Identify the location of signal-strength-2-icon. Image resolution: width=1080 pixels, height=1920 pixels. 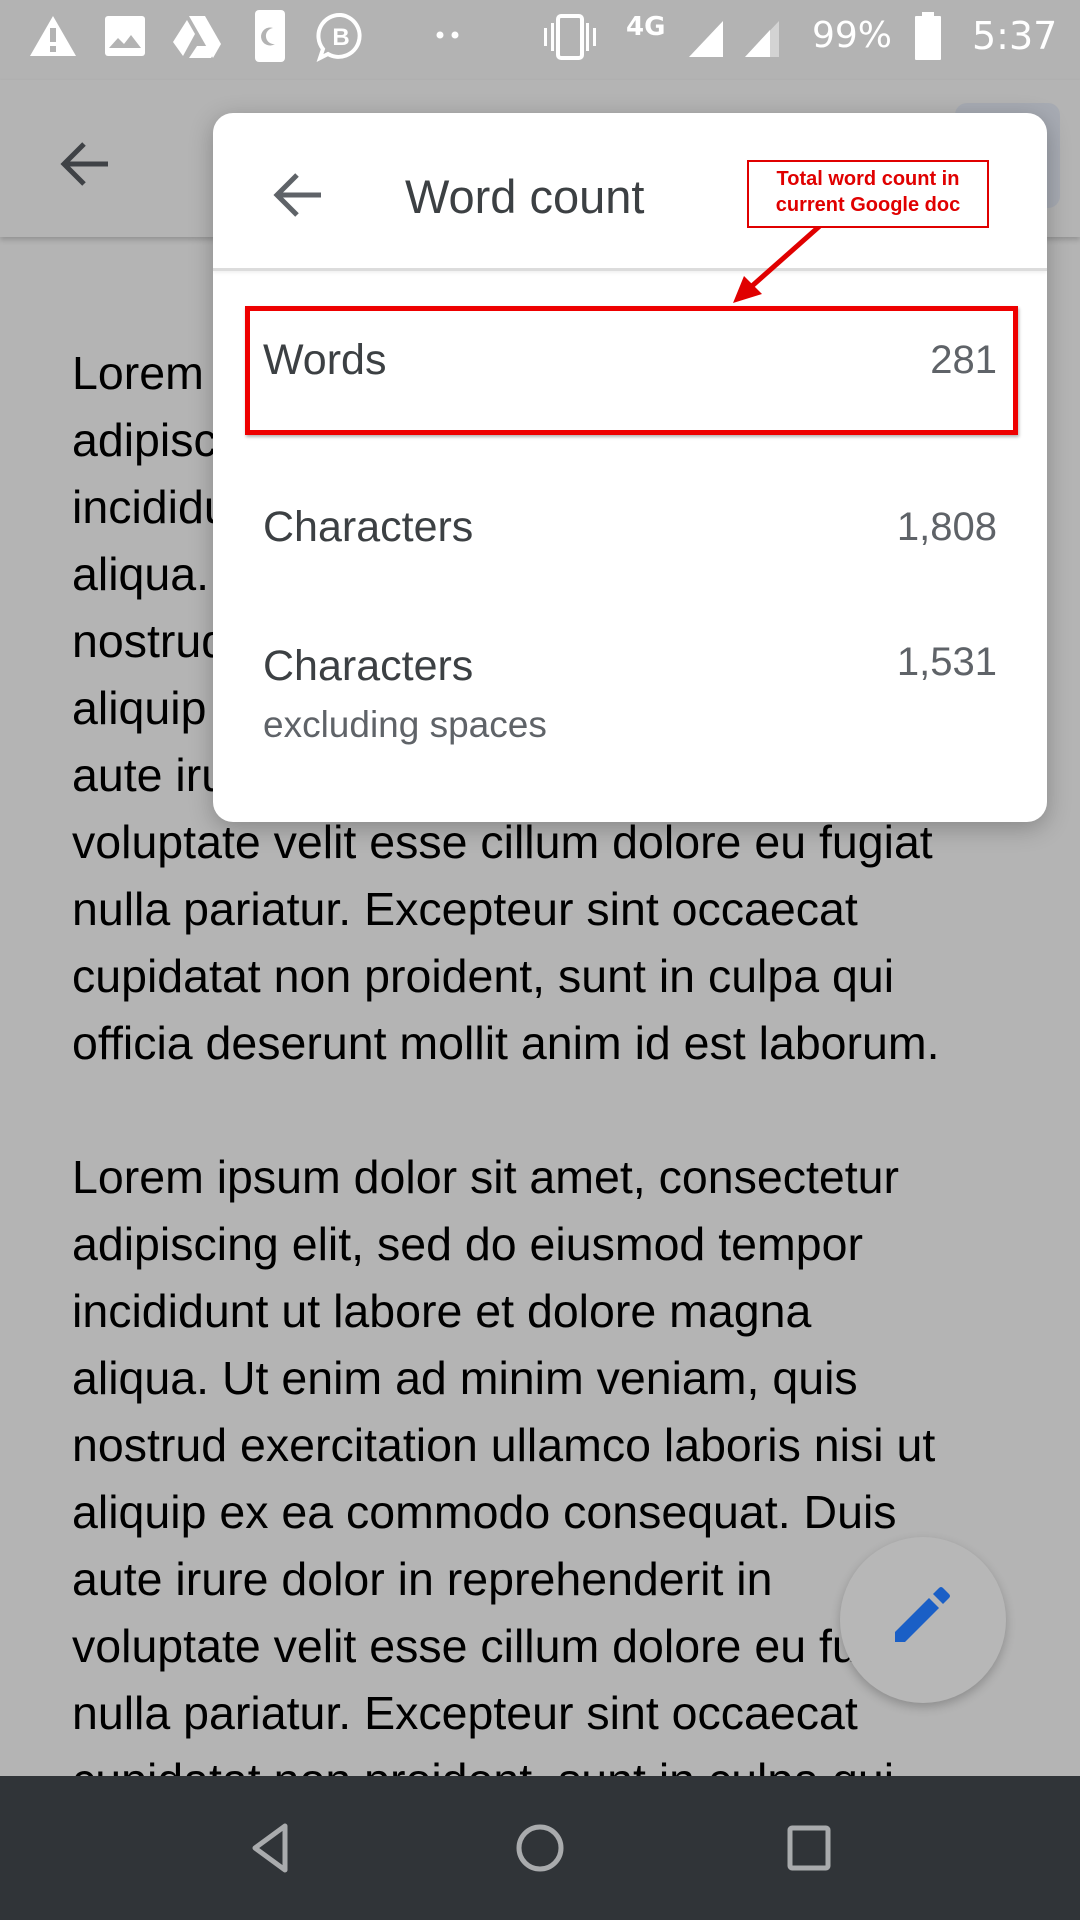
(762, 39).